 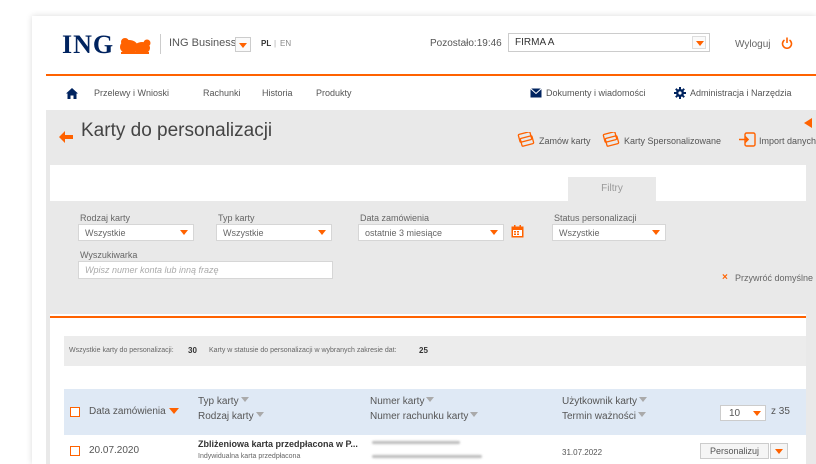 I want to click on product-dropdown, so click(x=243, y=44).